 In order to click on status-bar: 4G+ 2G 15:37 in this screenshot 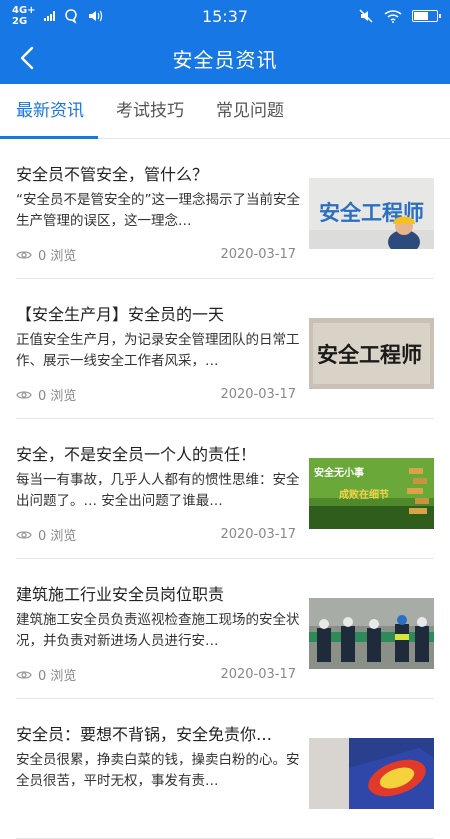, I will do `click(225, 16)`.